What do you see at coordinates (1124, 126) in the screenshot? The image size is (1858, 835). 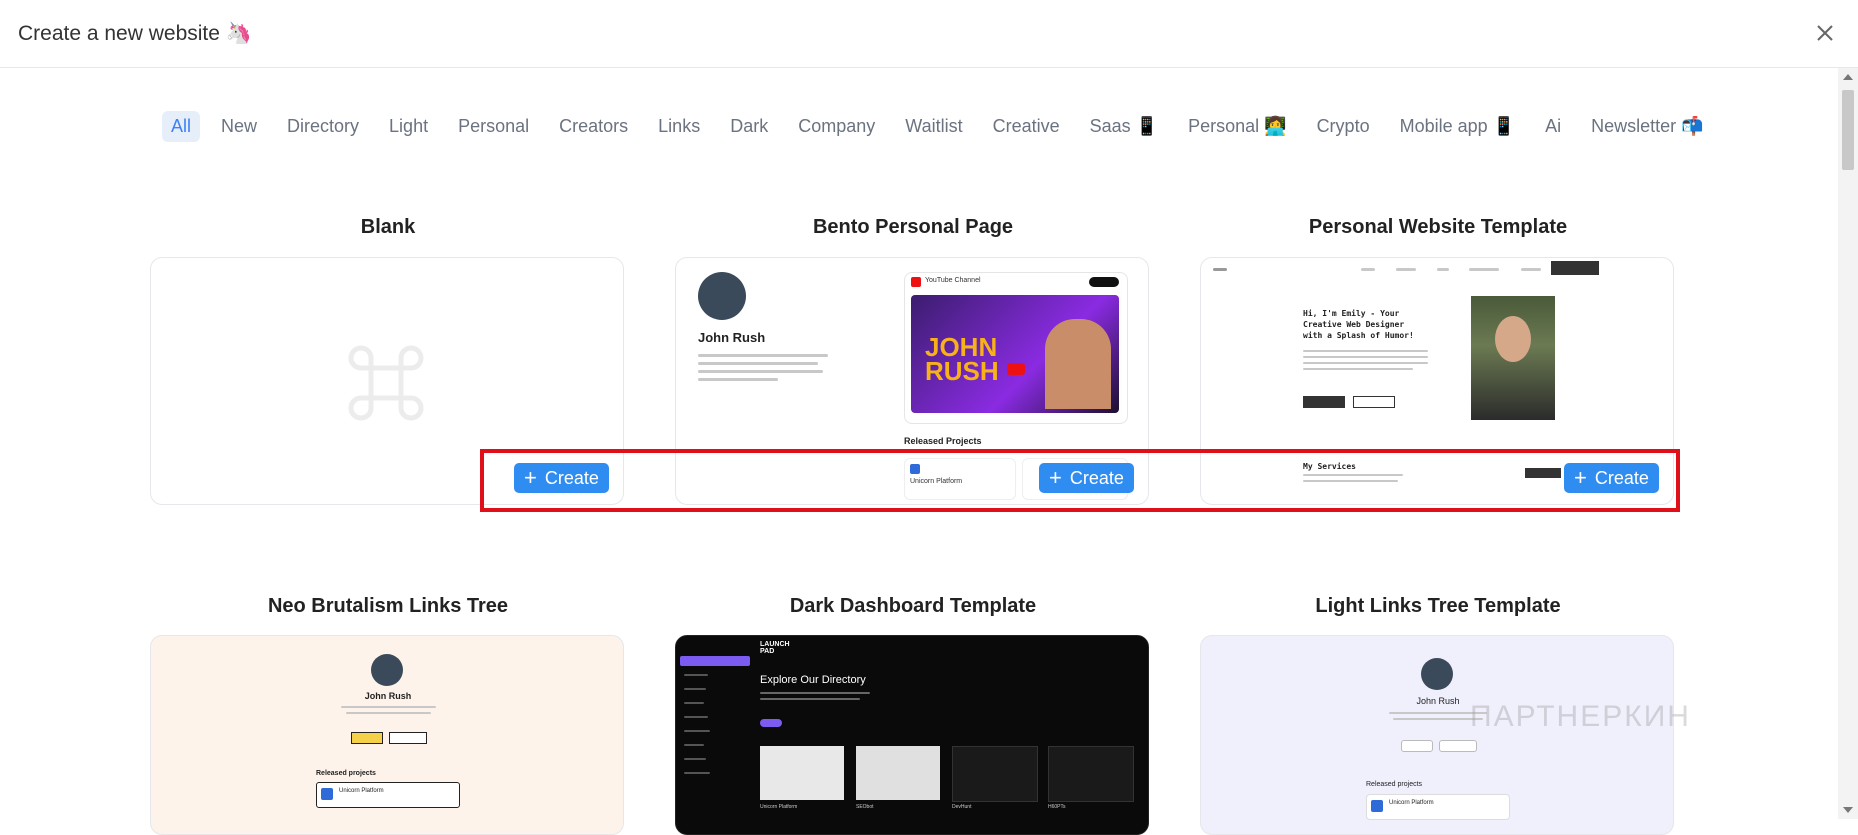 I see `filter-saas: Saas 📱` at bounding box center [1124, 126].